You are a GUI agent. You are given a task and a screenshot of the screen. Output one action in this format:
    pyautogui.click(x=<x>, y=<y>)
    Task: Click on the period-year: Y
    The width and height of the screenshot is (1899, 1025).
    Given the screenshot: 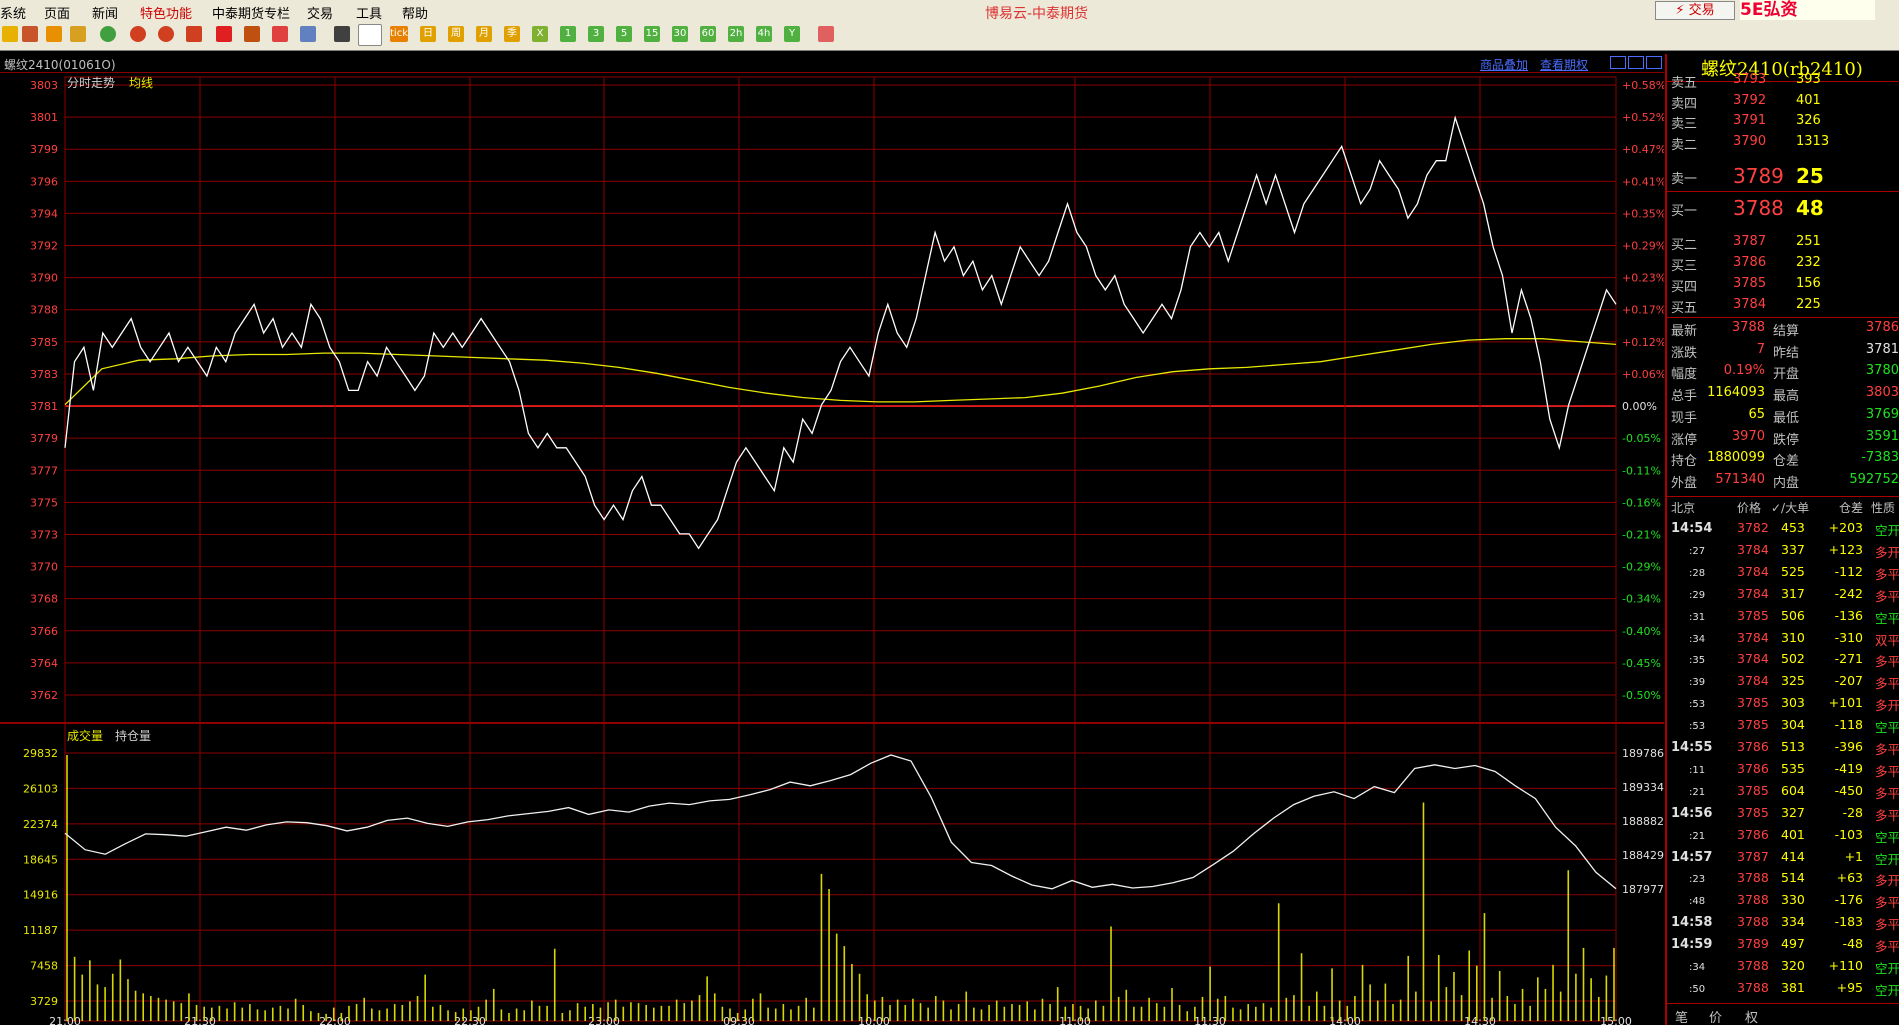 What is the action you would take?
    pyautogui.click(x=792, y=34)
    